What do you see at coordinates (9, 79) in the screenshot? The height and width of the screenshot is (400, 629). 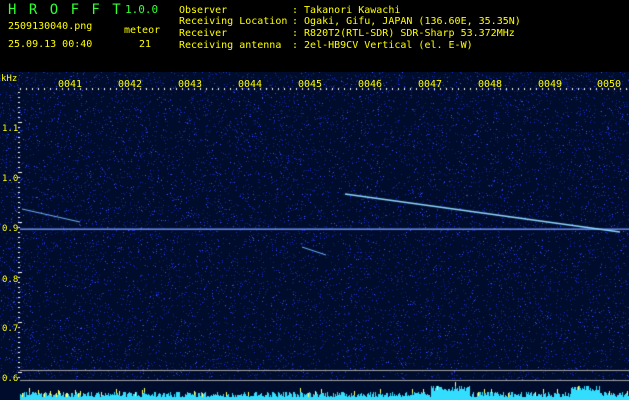 I see `unit-label: kHz` at bounding box center [9, 79].